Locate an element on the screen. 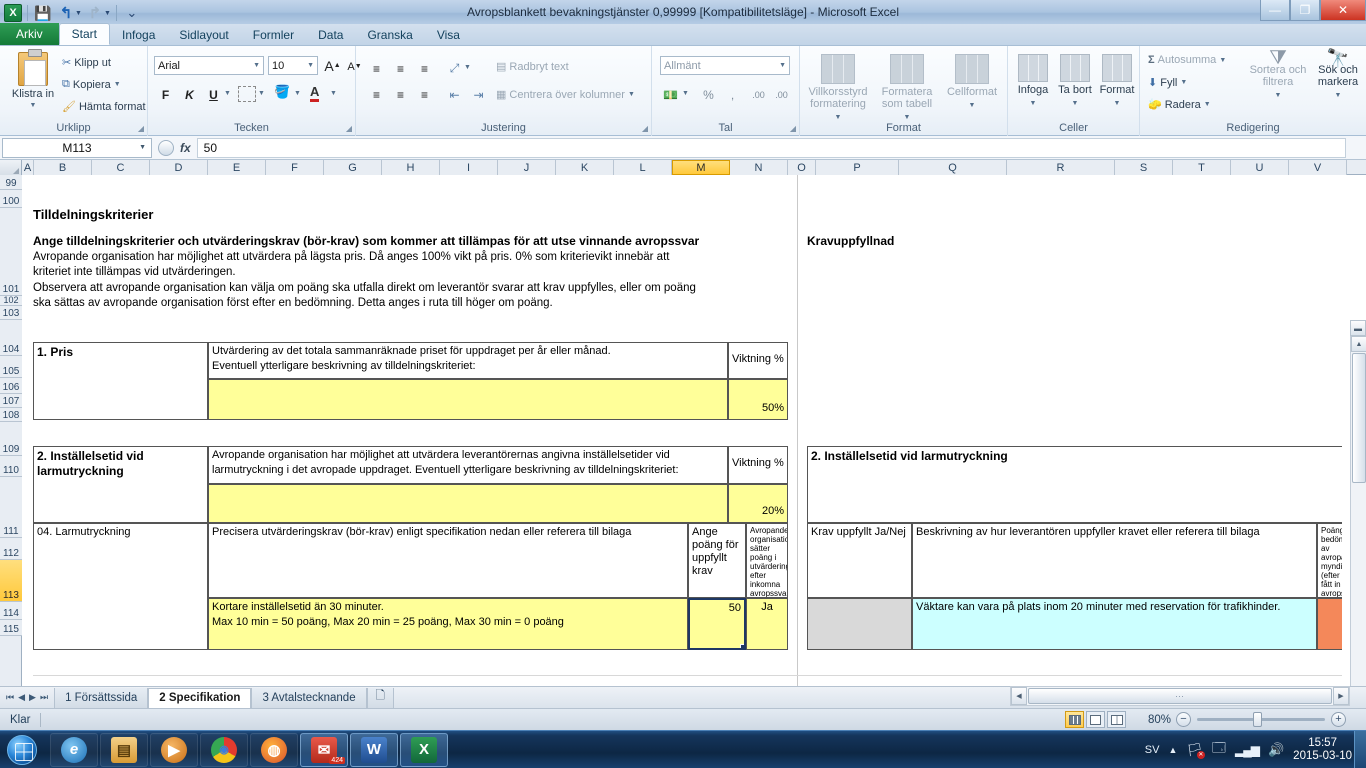 The image size is (1366, 768). align-bottom-icon: ≡ is located at coordinates (424, 68).